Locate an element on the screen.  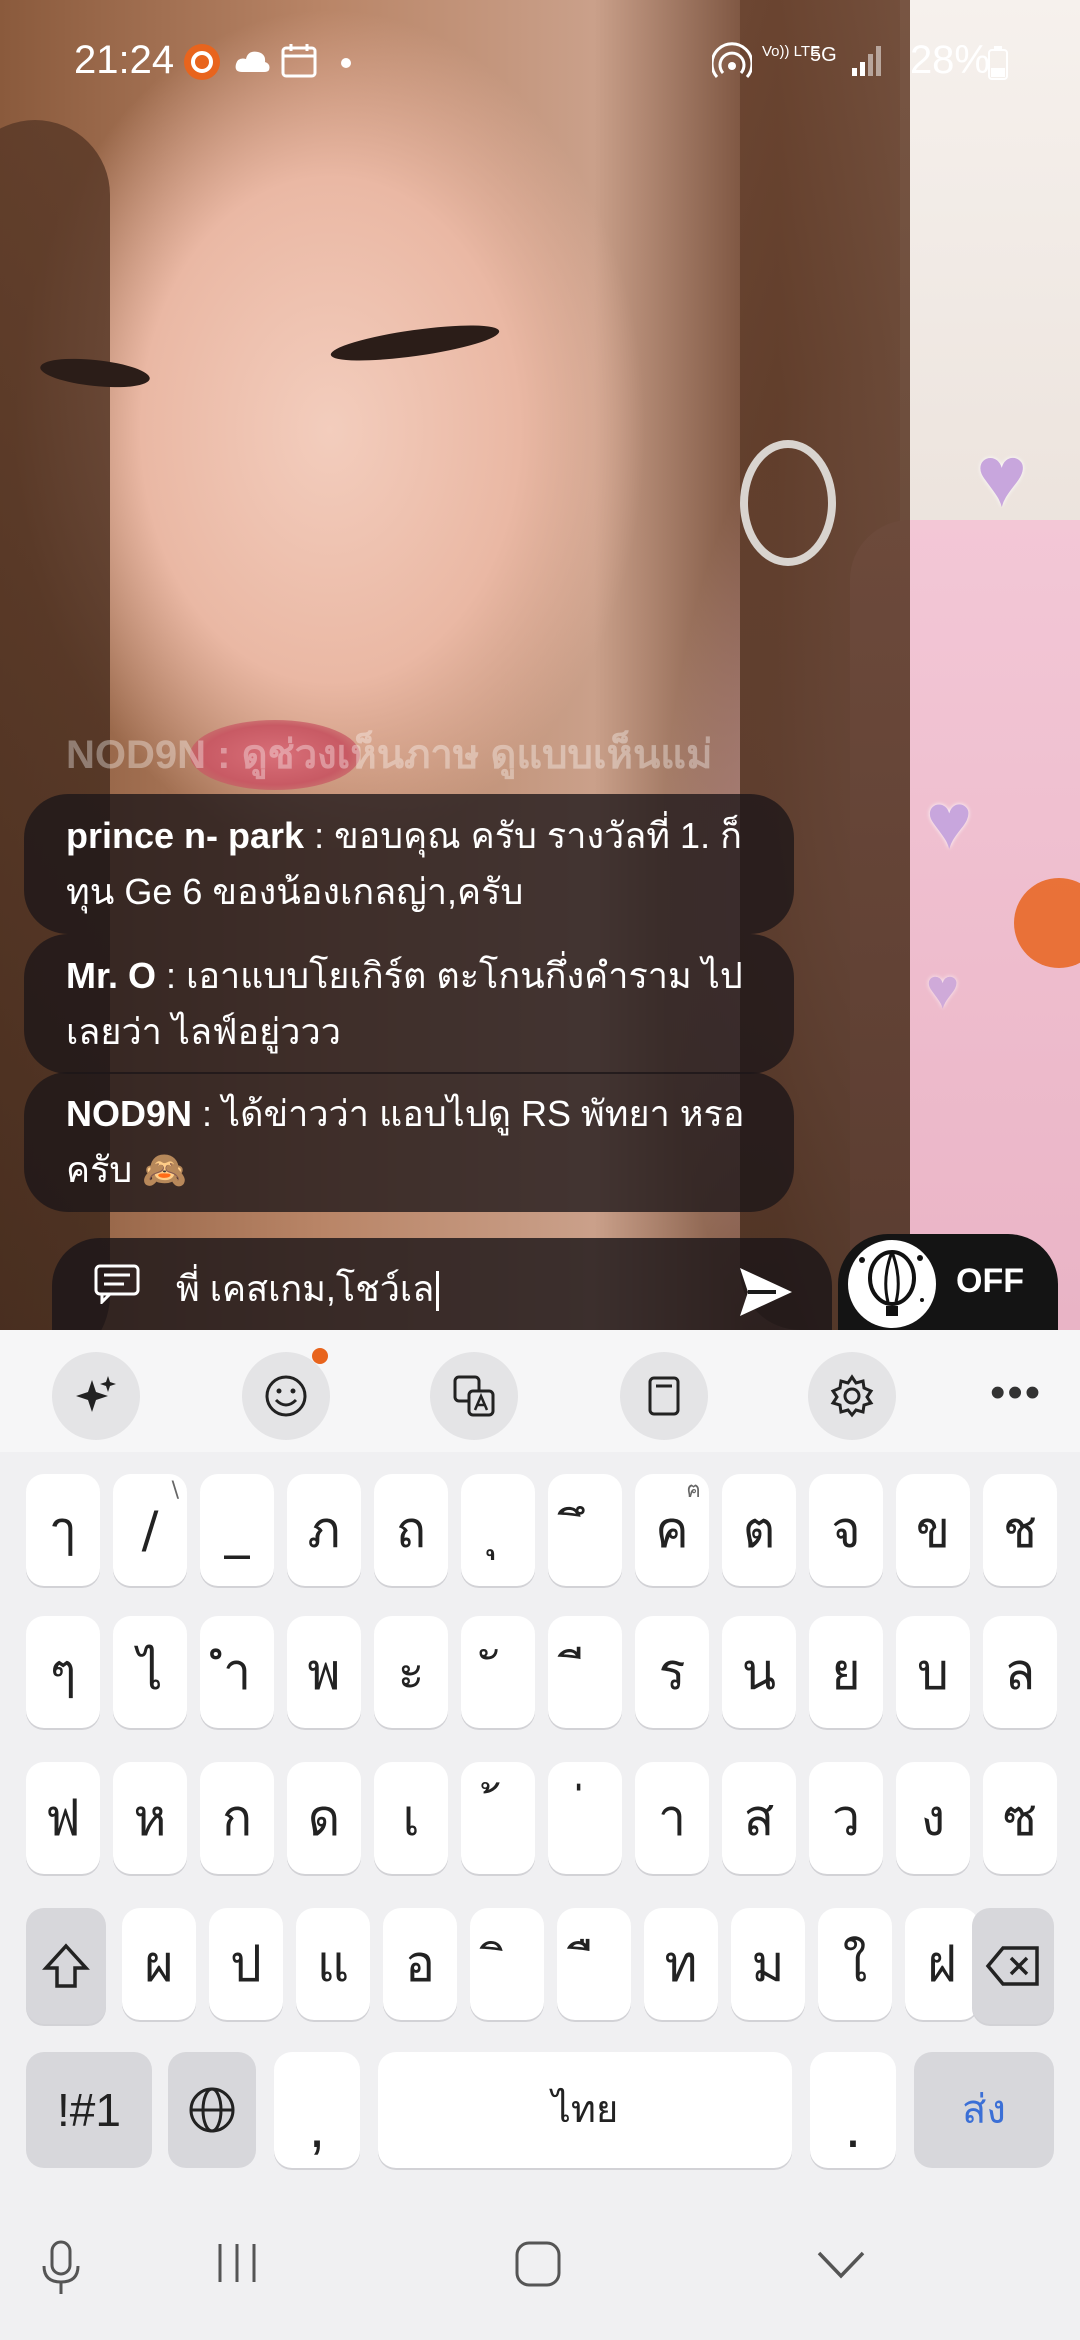
translate-icon is located at coordinates (474, 1396).